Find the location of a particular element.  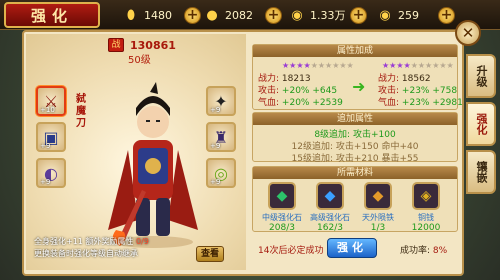

close-icon: ✕ is located at coordinates (468, 33).